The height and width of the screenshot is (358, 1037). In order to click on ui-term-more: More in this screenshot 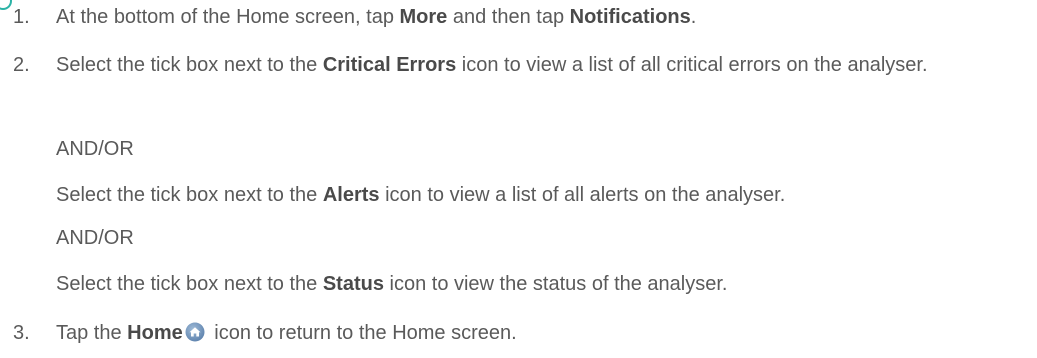, I will do `click(423, 17)`.